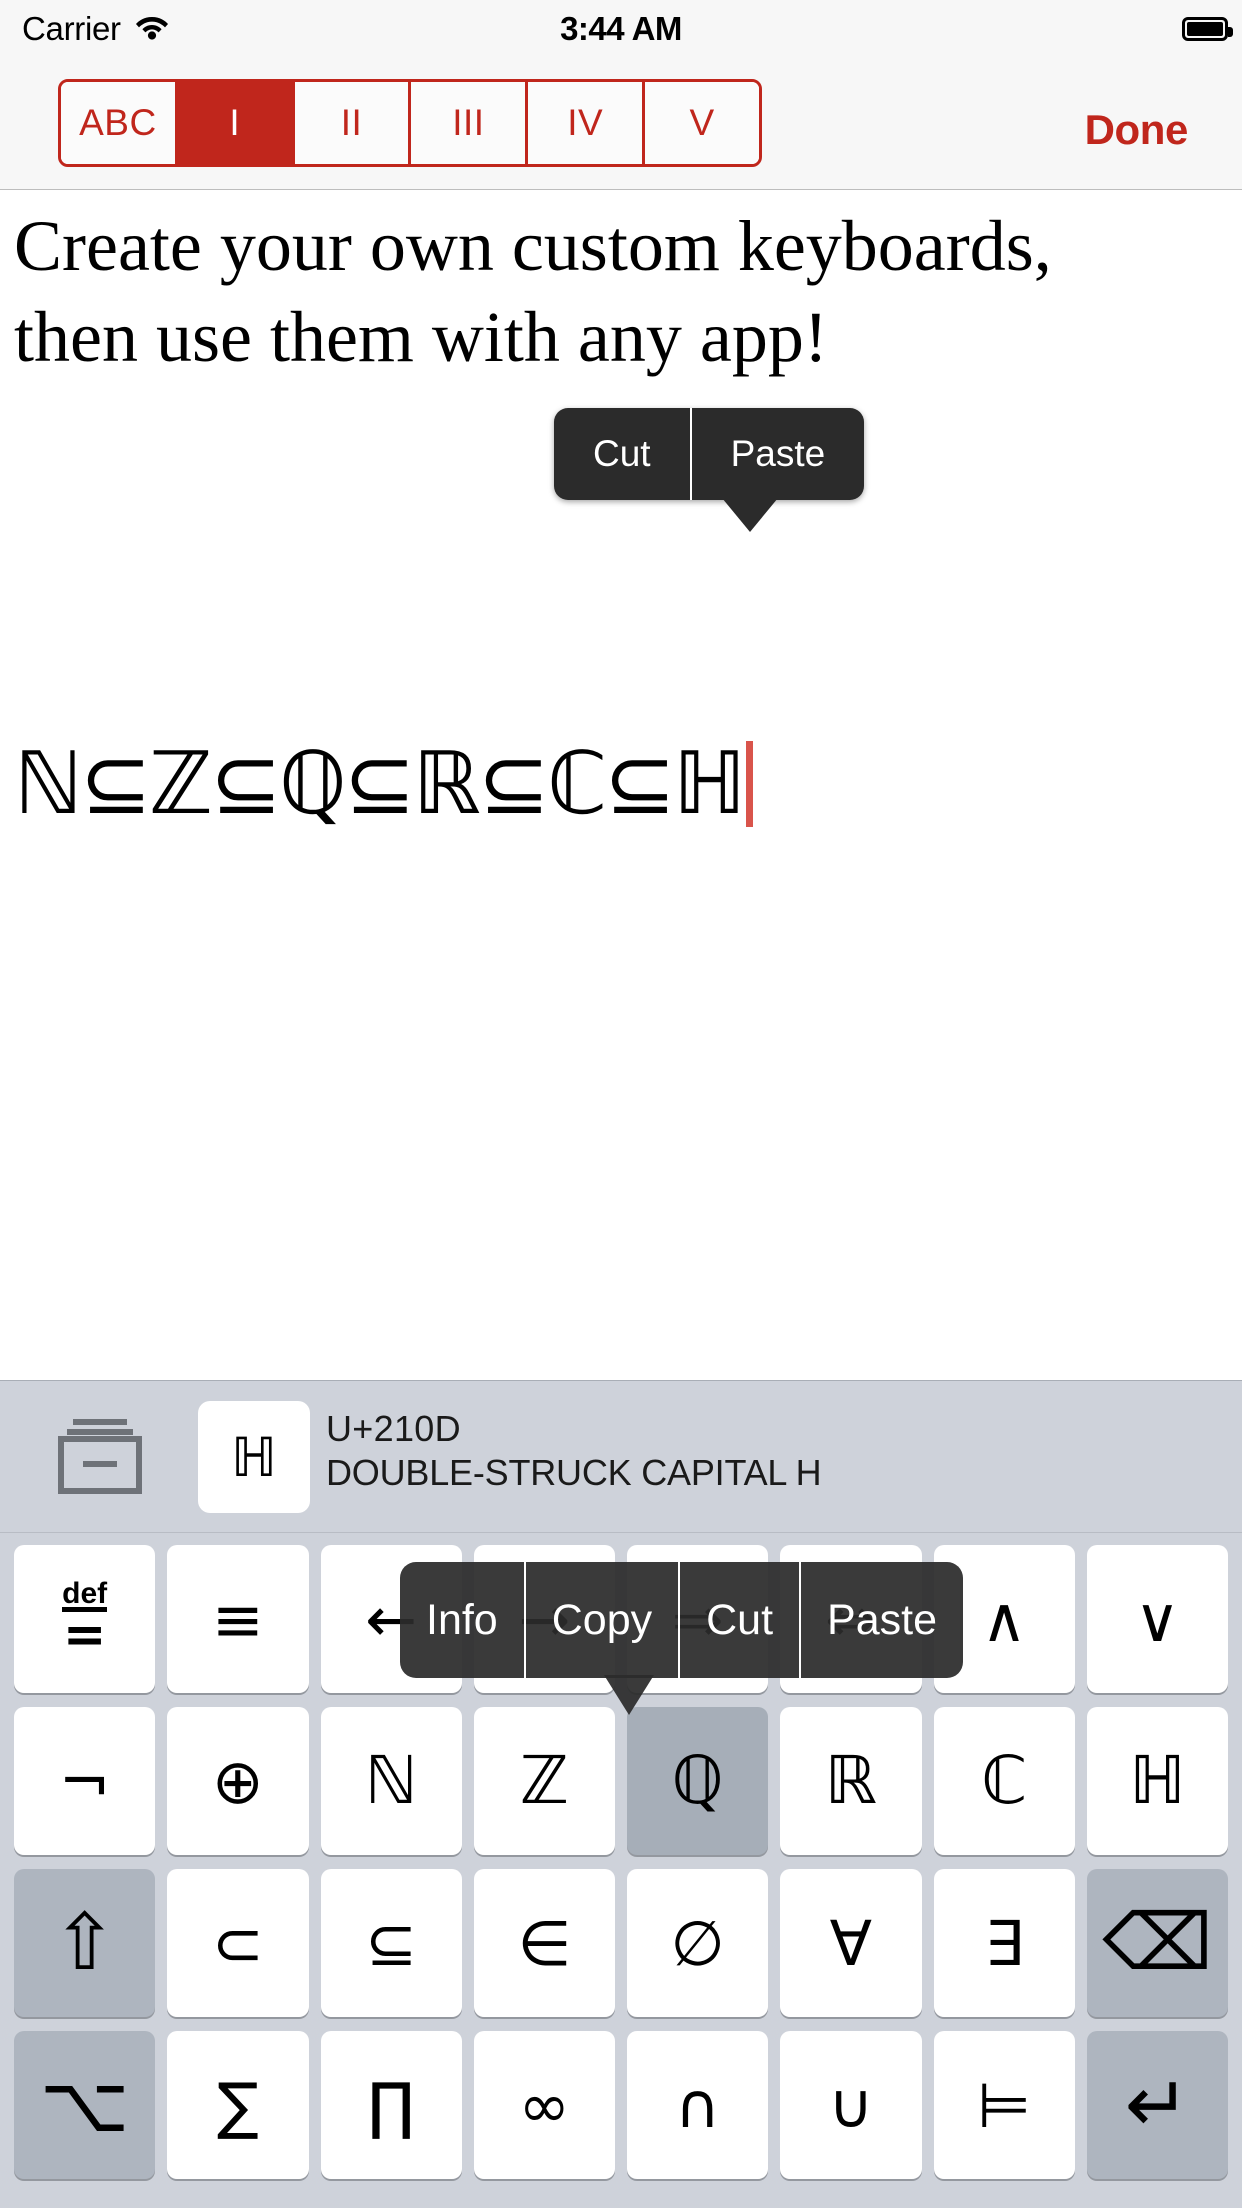 This screenshot has height=2209, width=1242. What do you see at coordinates (698, 1943) in the screenshot?
I see `key-empty-set: ∅` at bounding box center [698, 1943].